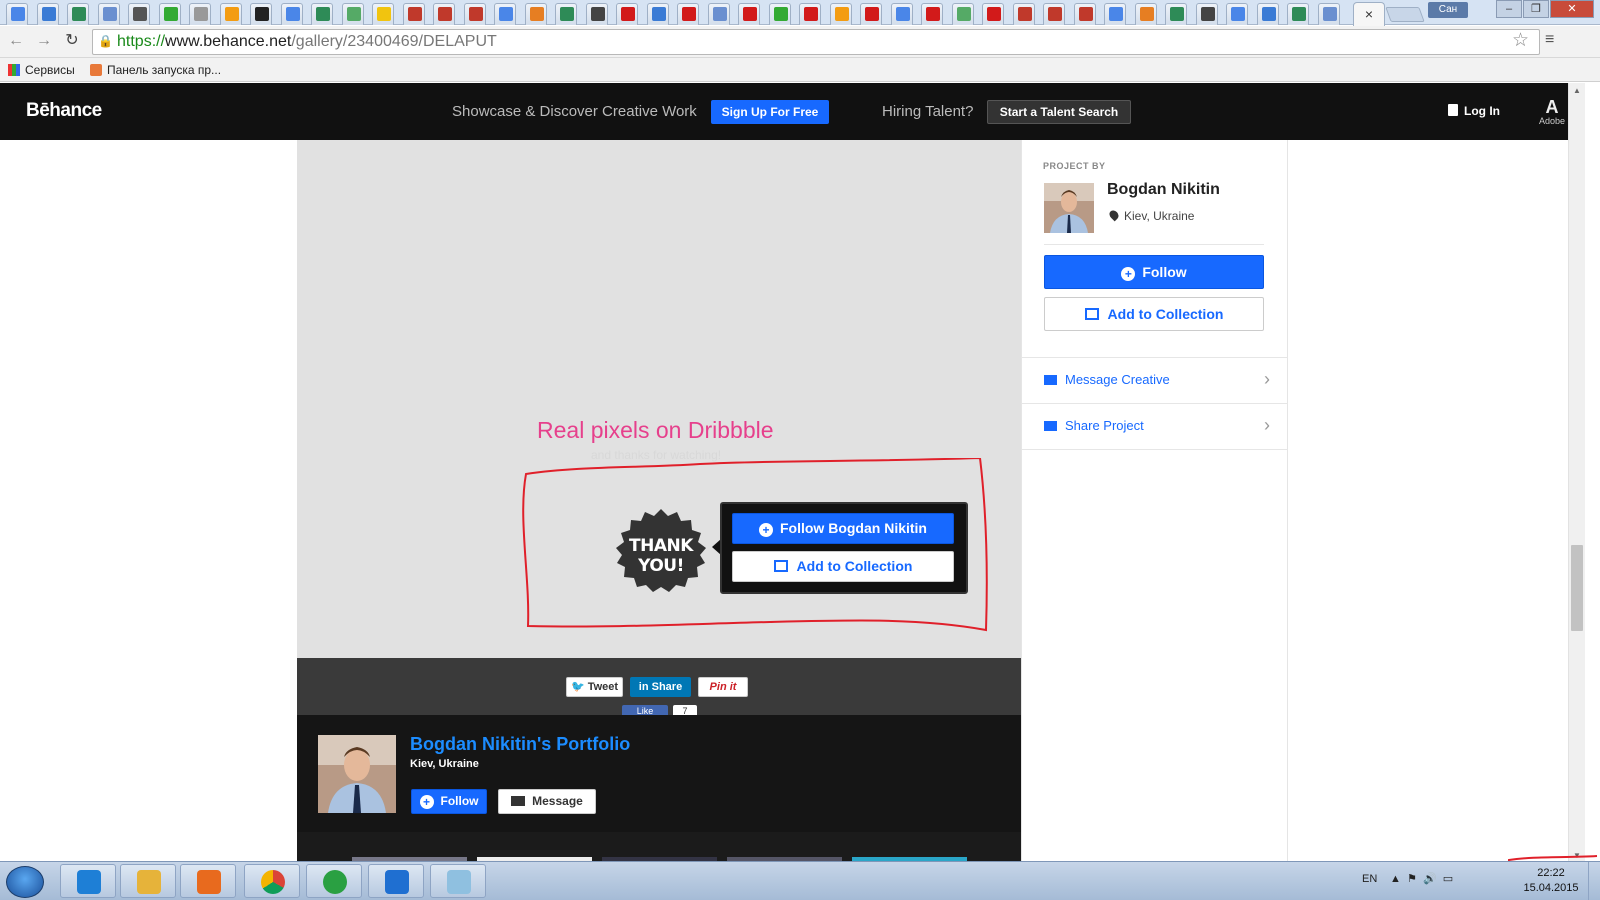 The width and height of the screenshot is (1600, 900). What do you see at coordinates (1155, 426) in the screenshot?
I see `share-project-row: Share Project ›` at bounding box center [1155, 426].